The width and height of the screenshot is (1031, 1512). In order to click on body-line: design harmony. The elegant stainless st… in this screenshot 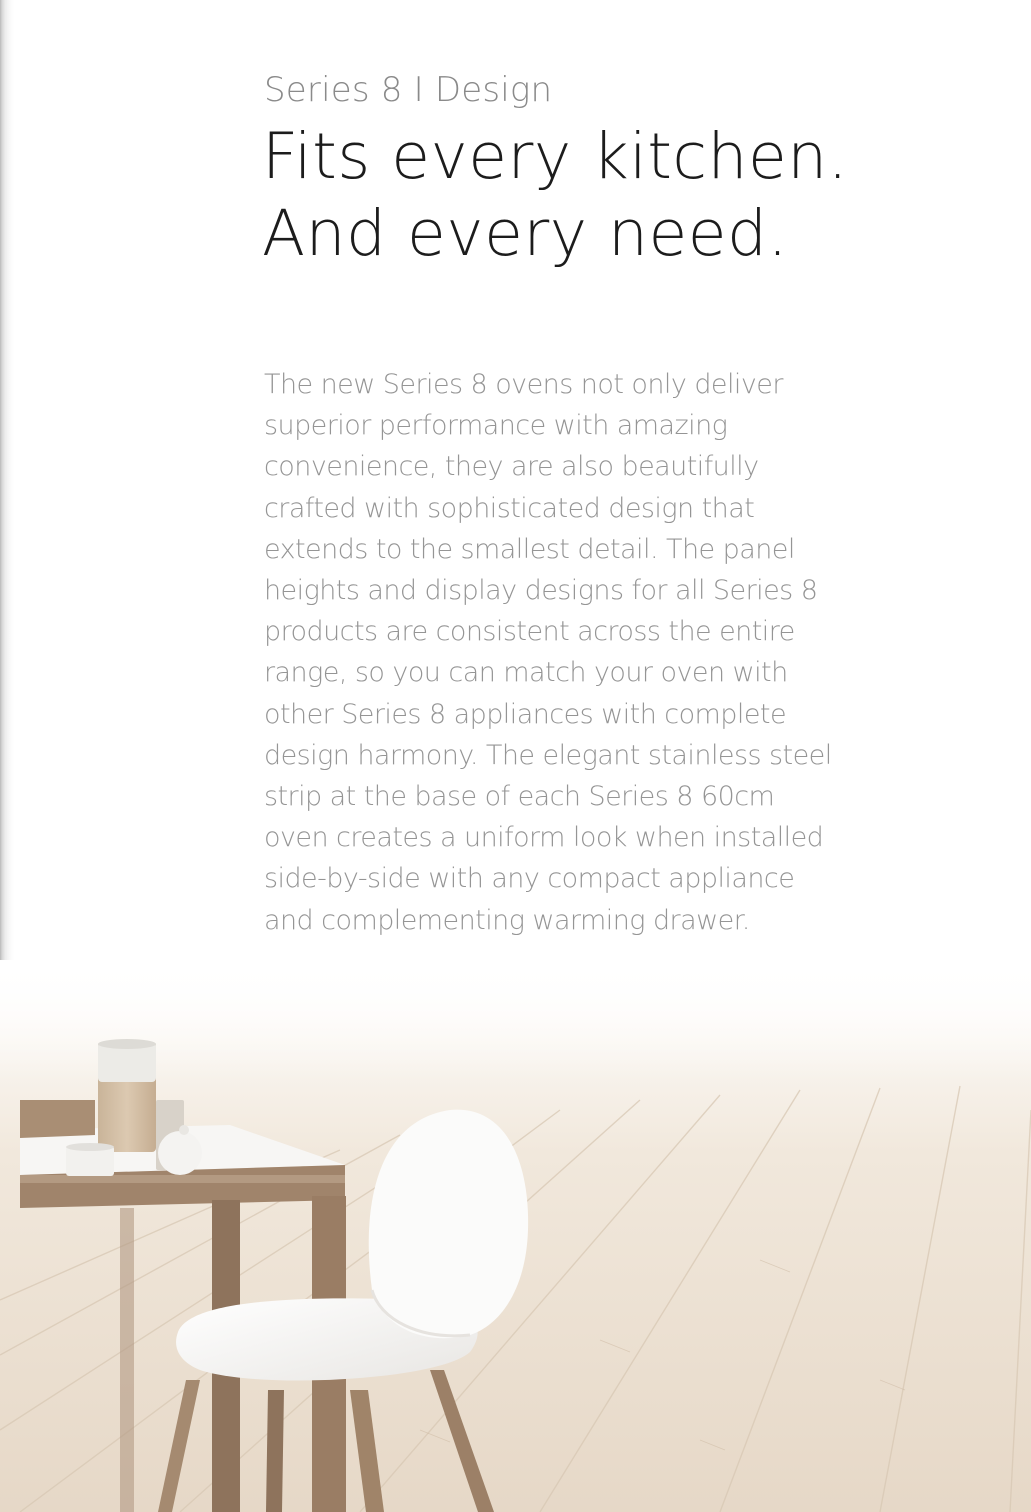, I will do `click(548, 755)`.